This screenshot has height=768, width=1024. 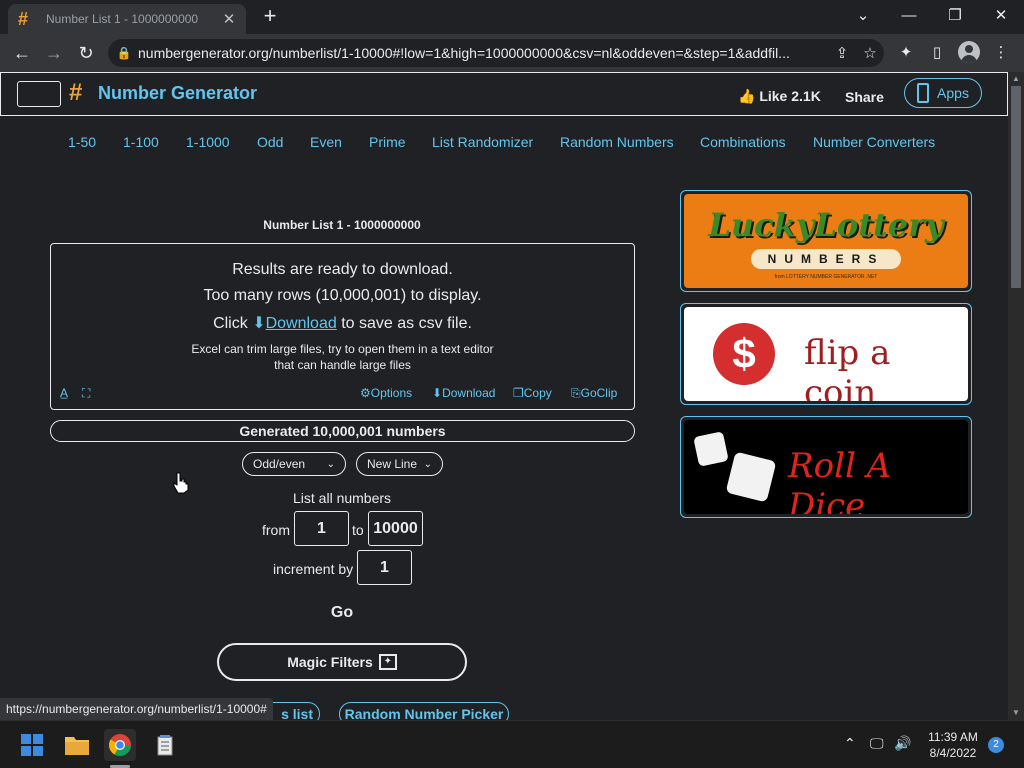 What do you see at coordinates (294, 464) in the screenshot?
I see `odd-even-select: Odd/even ⌄` at bounding box center [294, 464].